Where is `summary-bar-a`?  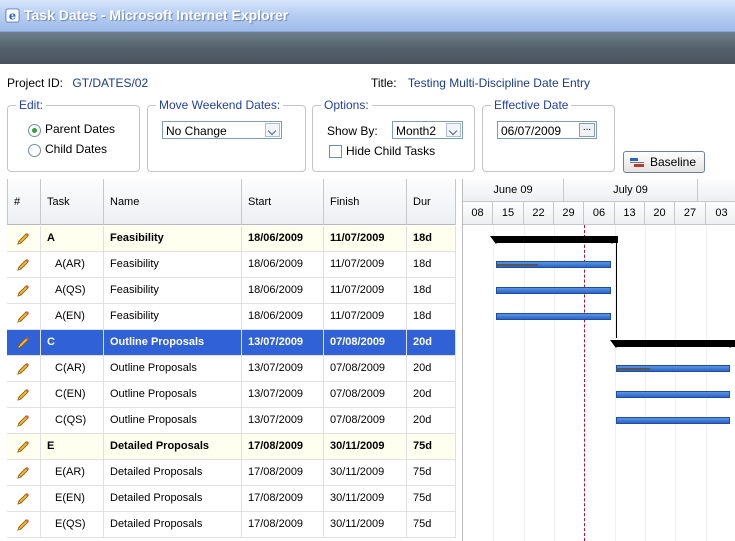
summary-bar-a is located at coordinates (557, 239).